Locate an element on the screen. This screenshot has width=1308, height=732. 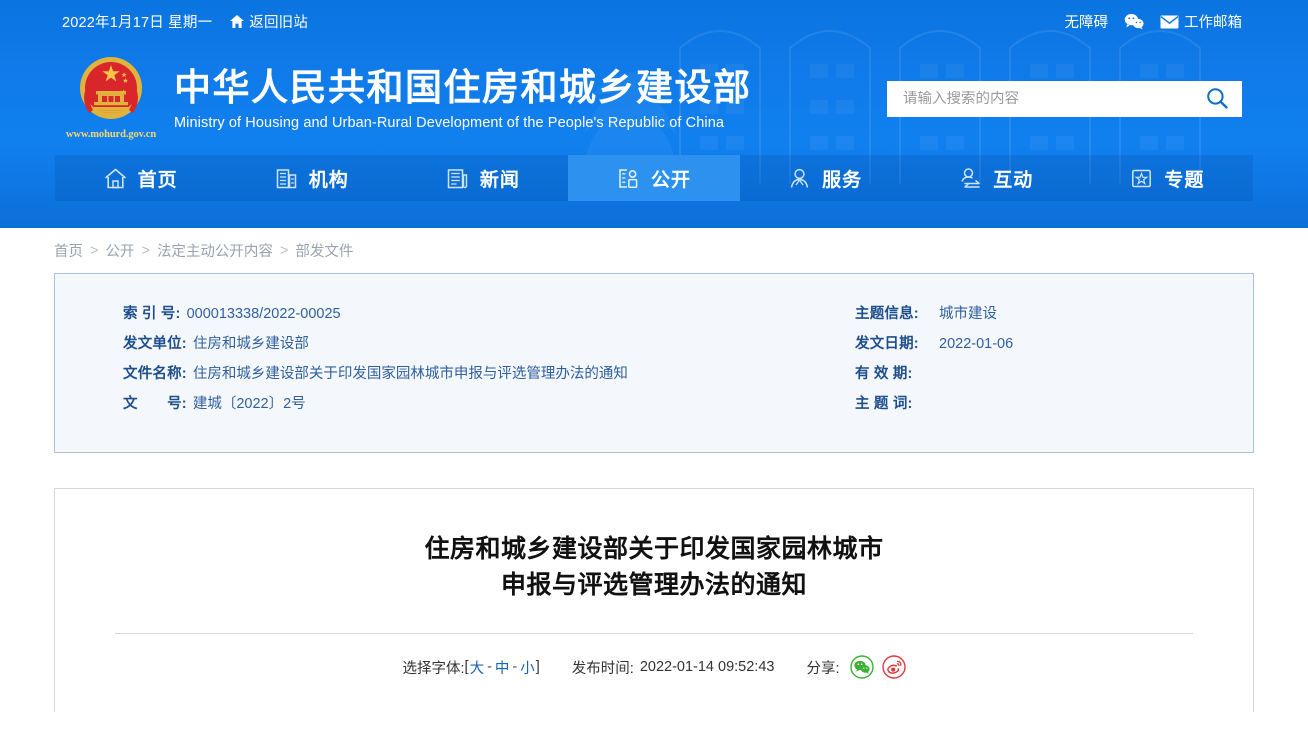
metadata-value-index-number: 000013338/2022-00025 is located at coordinates (263, 314).